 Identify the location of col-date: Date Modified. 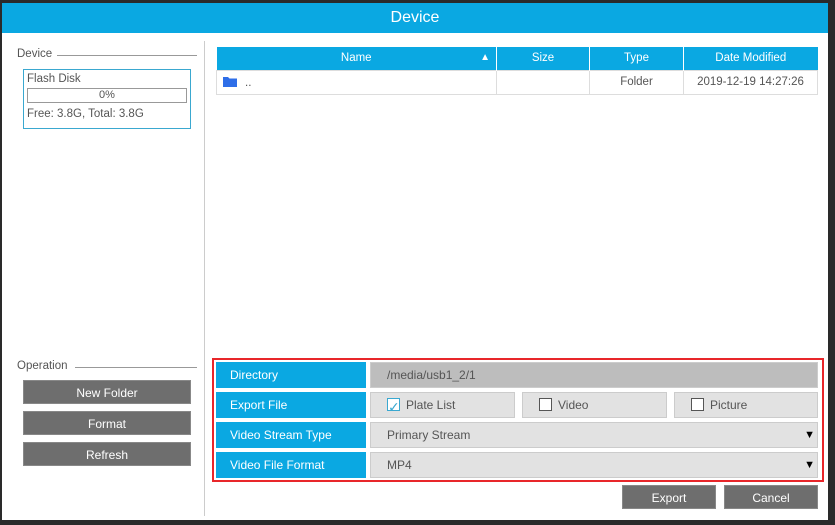
(750, 58).